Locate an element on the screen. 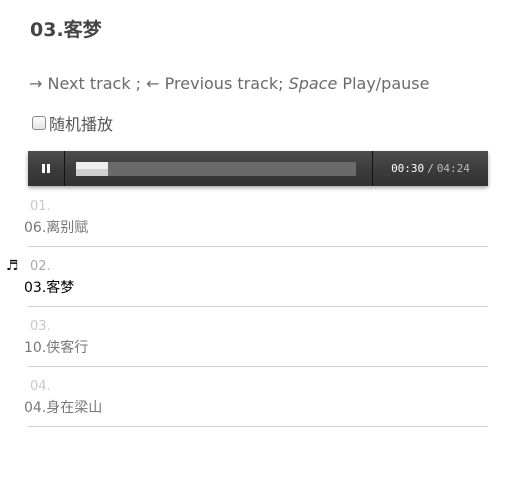 This screenshot has width=518, height=477. played-time: 00:30 is located at coordinates (408, 168).